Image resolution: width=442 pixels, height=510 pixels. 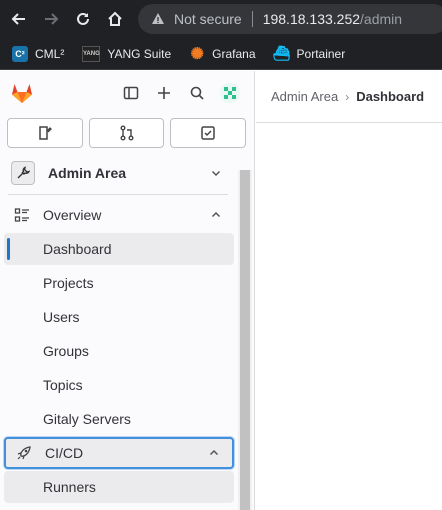 I want to click on section-label: Overview, so click(x=72, y=215).